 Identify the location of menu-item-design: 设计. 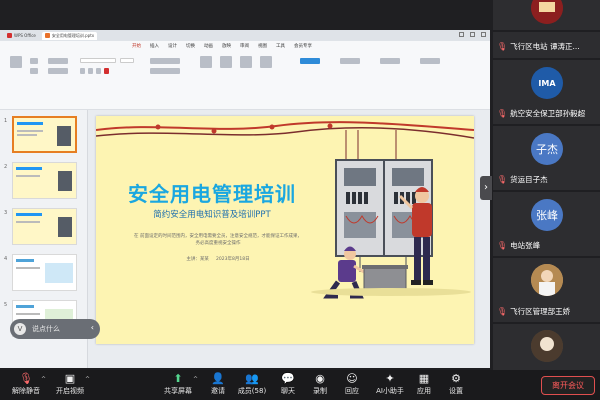
(172, 46).